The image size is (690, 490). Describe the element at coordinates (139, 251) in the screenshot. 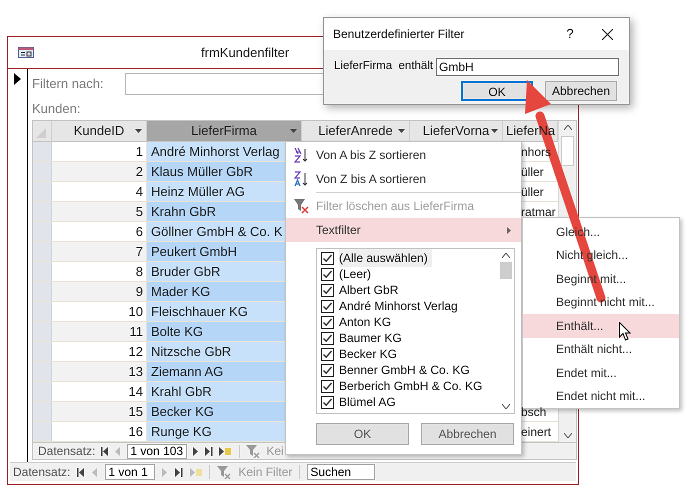

I see `table-cell-text: 7` at that location.